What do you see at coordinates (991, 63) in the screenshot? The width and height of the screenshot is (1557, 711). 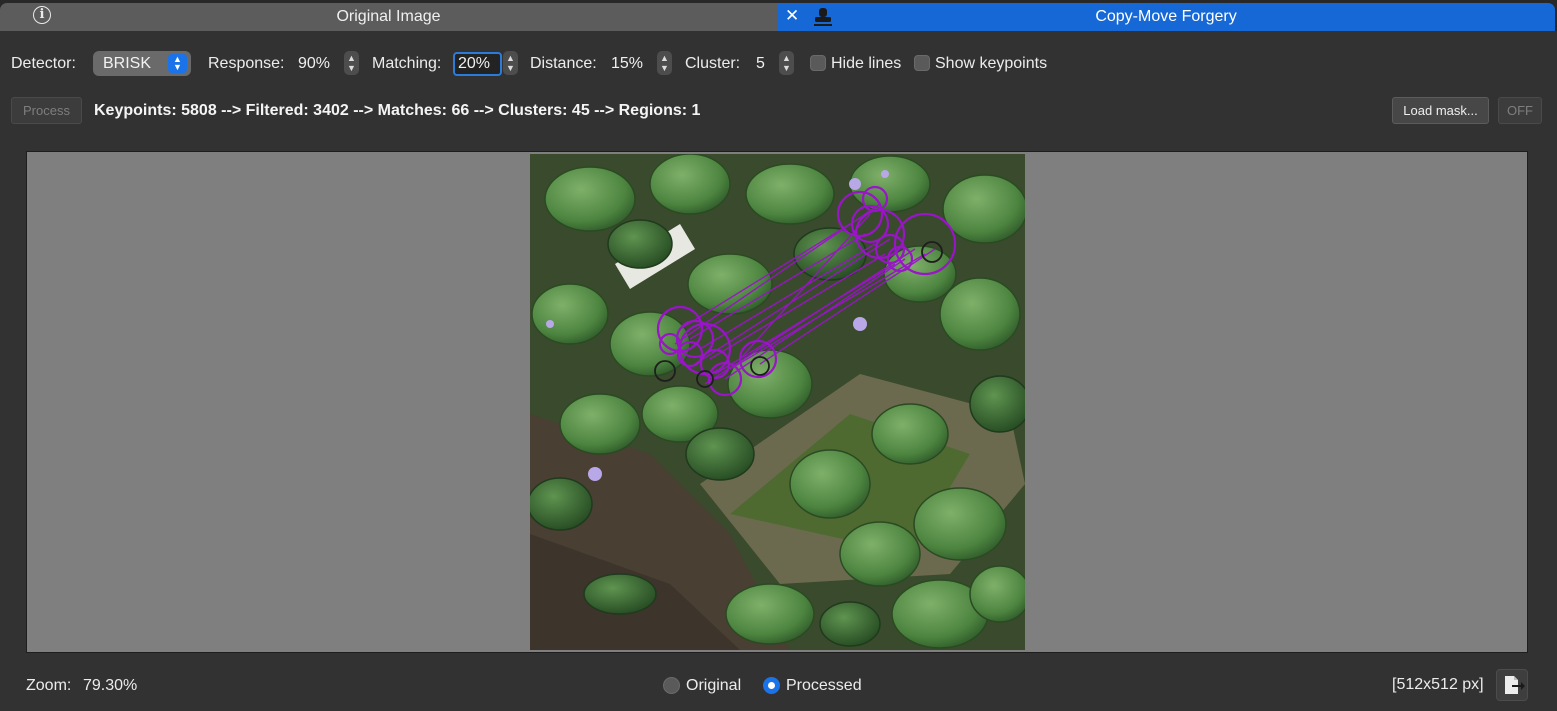 I see `show-keypoints-label: Show keypoints` at bounding box center [991, 63].